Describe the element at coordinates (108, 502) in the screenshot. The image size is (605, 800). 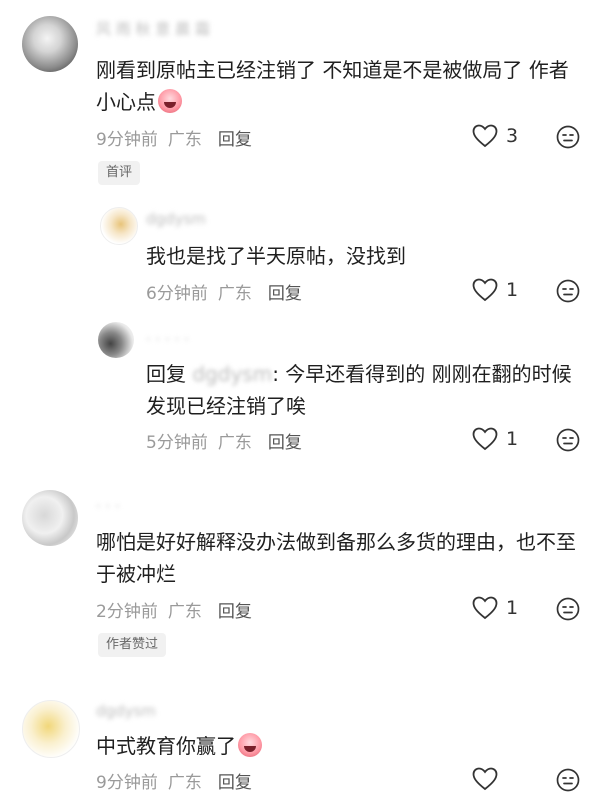
I see `username-blurred: . . .` at that location.